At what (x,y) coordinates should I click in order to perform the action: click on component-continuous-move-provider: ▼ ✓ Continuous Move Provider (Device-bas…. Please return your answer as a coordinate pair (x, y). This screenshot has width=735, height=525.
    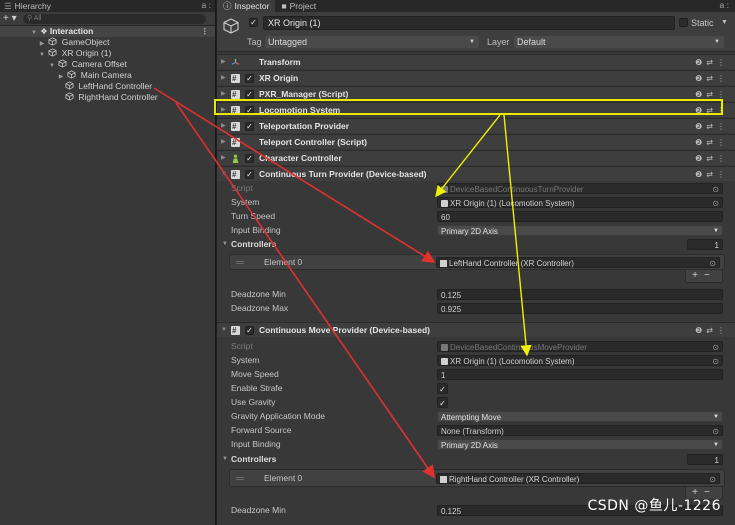
    Looking at the image, I should click on (476, 330).